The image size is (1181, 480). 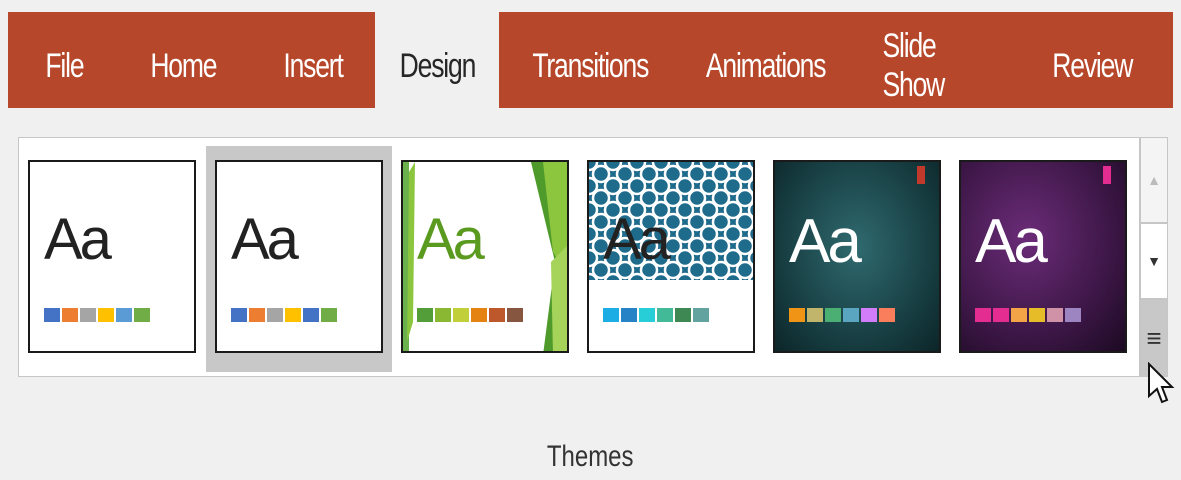 I want to click on tab-review: Review, so click(x=1092, y=66).